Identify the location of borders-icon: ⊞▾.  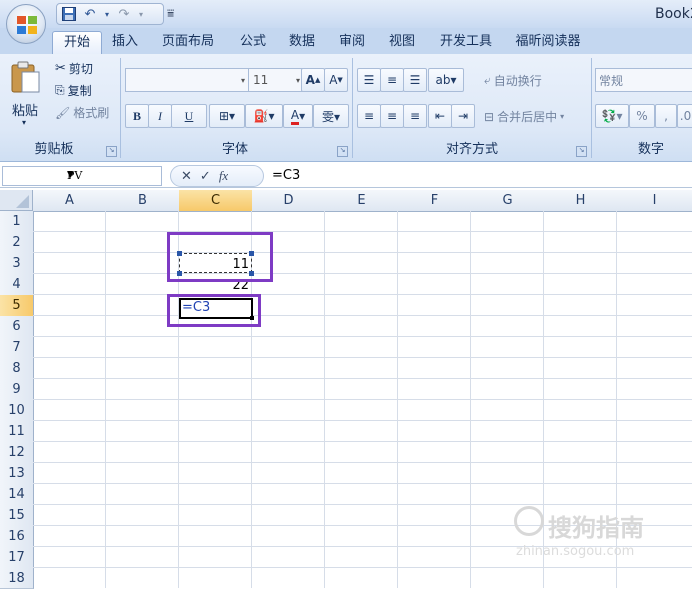
(227, 116).